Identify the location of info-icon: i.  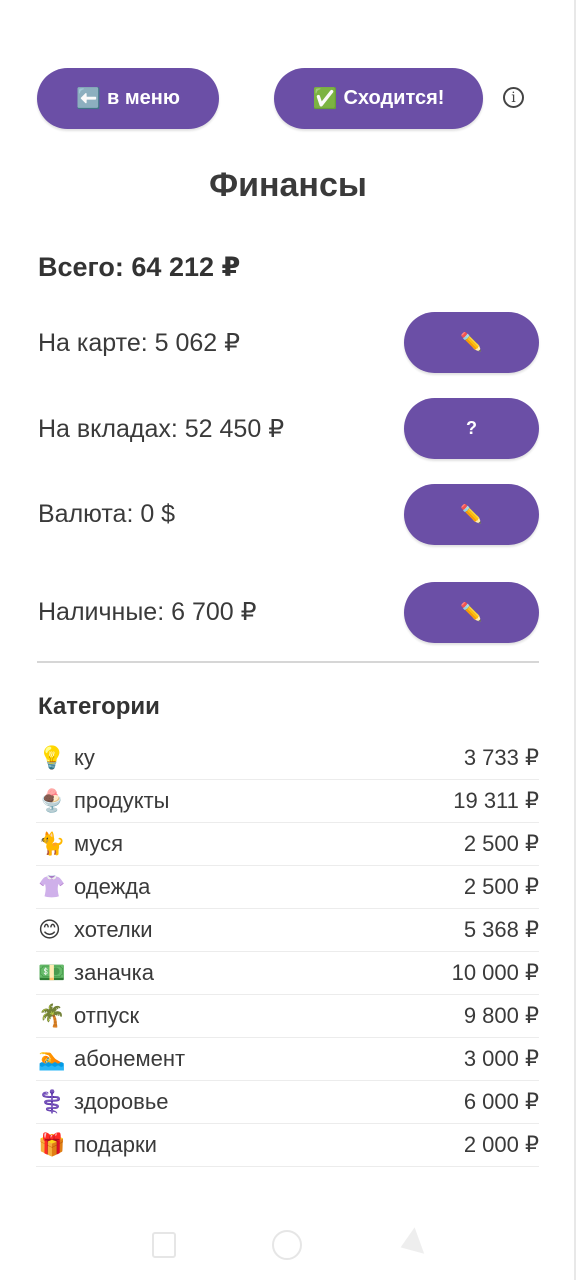
(513, 97).